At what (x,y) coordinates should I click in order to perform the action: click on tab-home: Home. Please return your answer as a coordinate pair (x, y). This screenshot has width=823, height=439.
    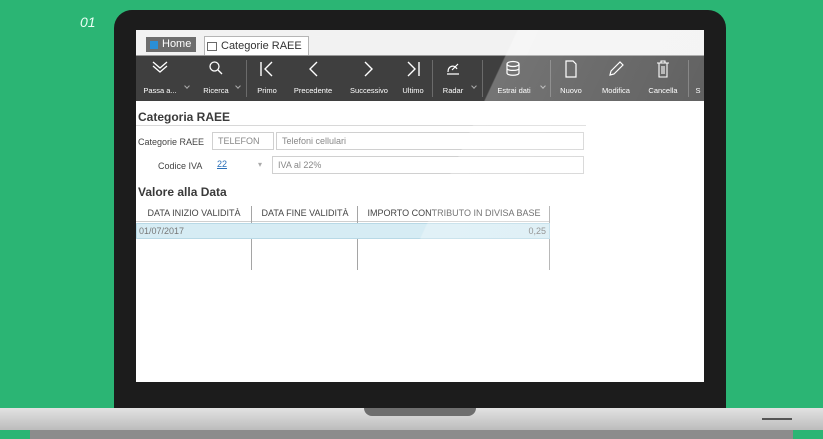
    Looking at the image, I should click on (171, 44).